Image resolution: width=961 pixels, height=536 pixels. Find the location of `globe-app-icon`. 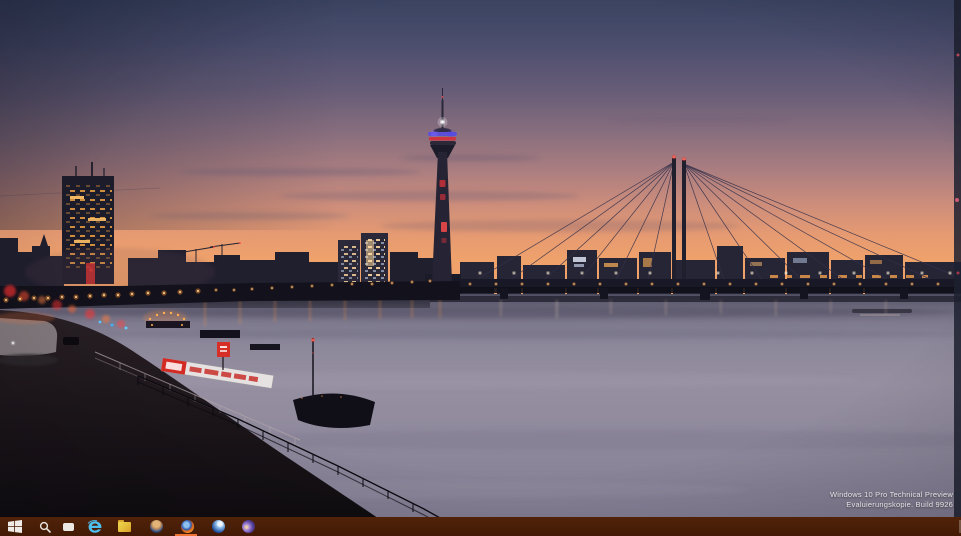

globe-app-icon is located at coordinates (156, 526).